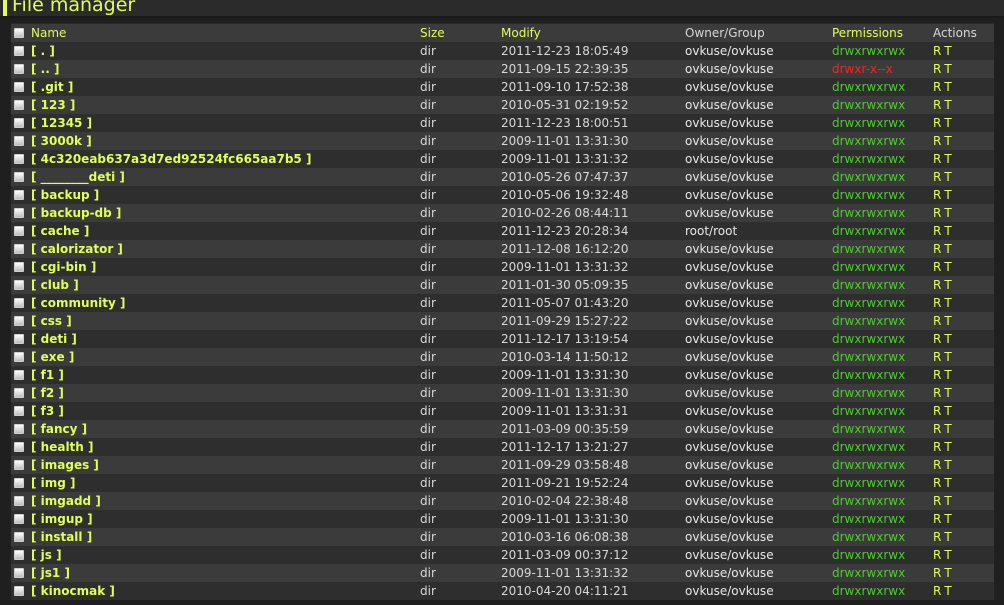 This screenshot has width=1004, height=605. What do you see at coordinates (59, 429) in the screenshot?
I see `folder-name-link: [ fancy ]` at bounding box center [59, 429].